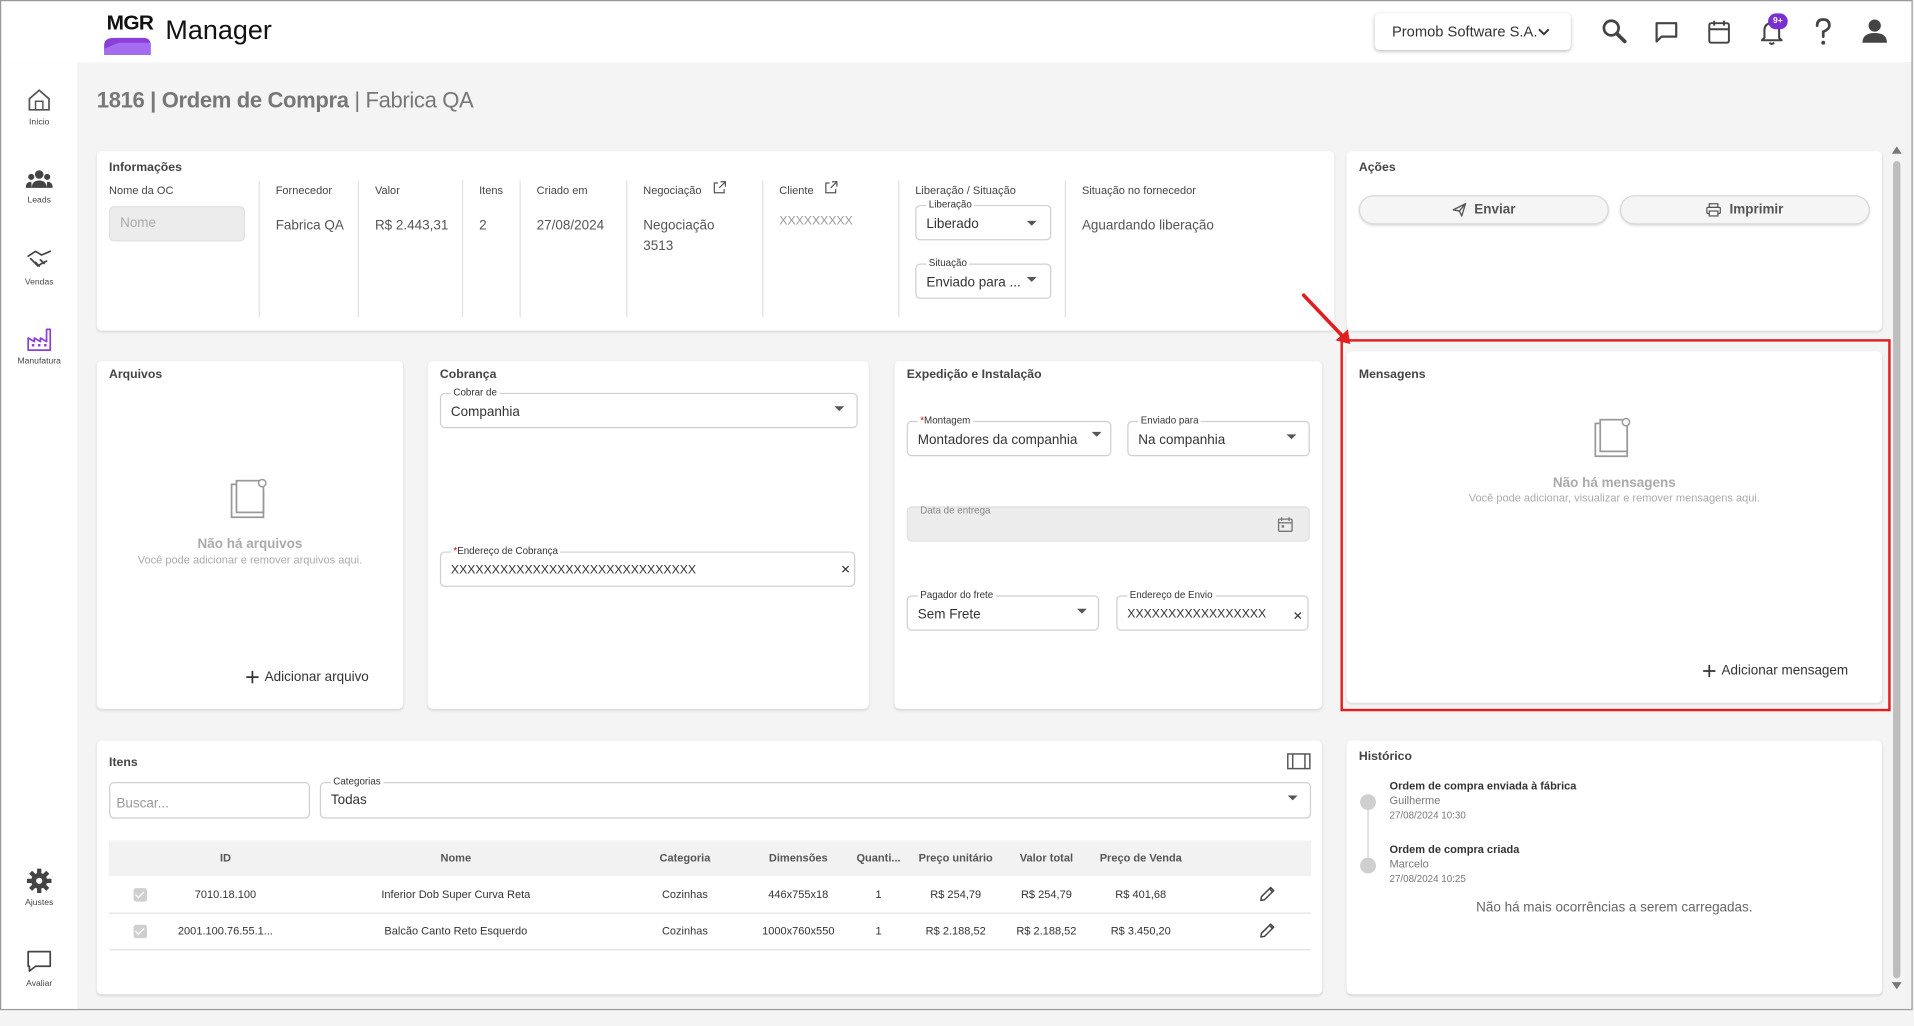 Image resolution: width=1914 pixels, height=1026 pixels. Describe the element at coordinates (1009, 435) in the screenshot. I see `montagem-select: *Montagem Montadores da companhia` at that location.